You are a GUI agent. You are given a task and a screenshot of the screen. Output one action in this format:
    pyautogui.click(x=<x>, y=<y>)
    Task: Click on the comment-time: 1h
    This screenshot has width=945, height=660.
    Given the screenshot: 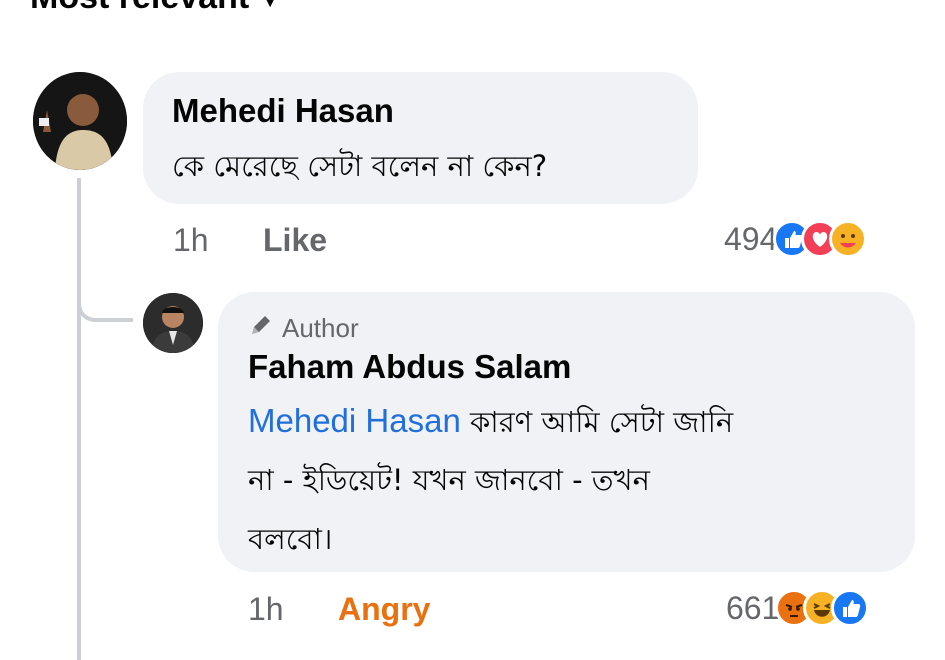 What is the action you would take?
    pyautogui.click(x=191, y=240)
    